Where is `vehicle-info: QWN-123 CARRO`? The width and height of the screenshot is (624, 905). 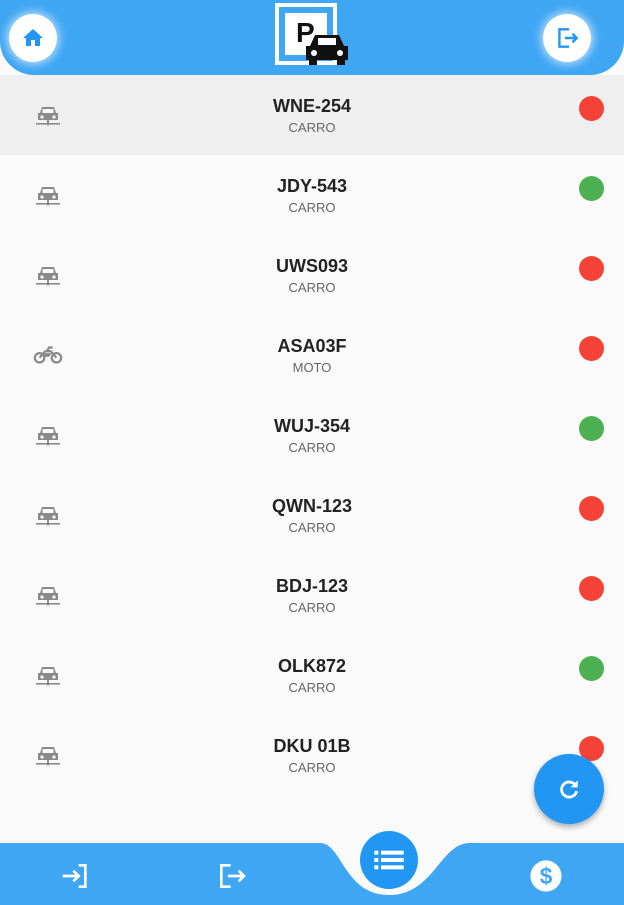 vehicle-info: QWN-123 CARRO is located at coordinates (312, 515).